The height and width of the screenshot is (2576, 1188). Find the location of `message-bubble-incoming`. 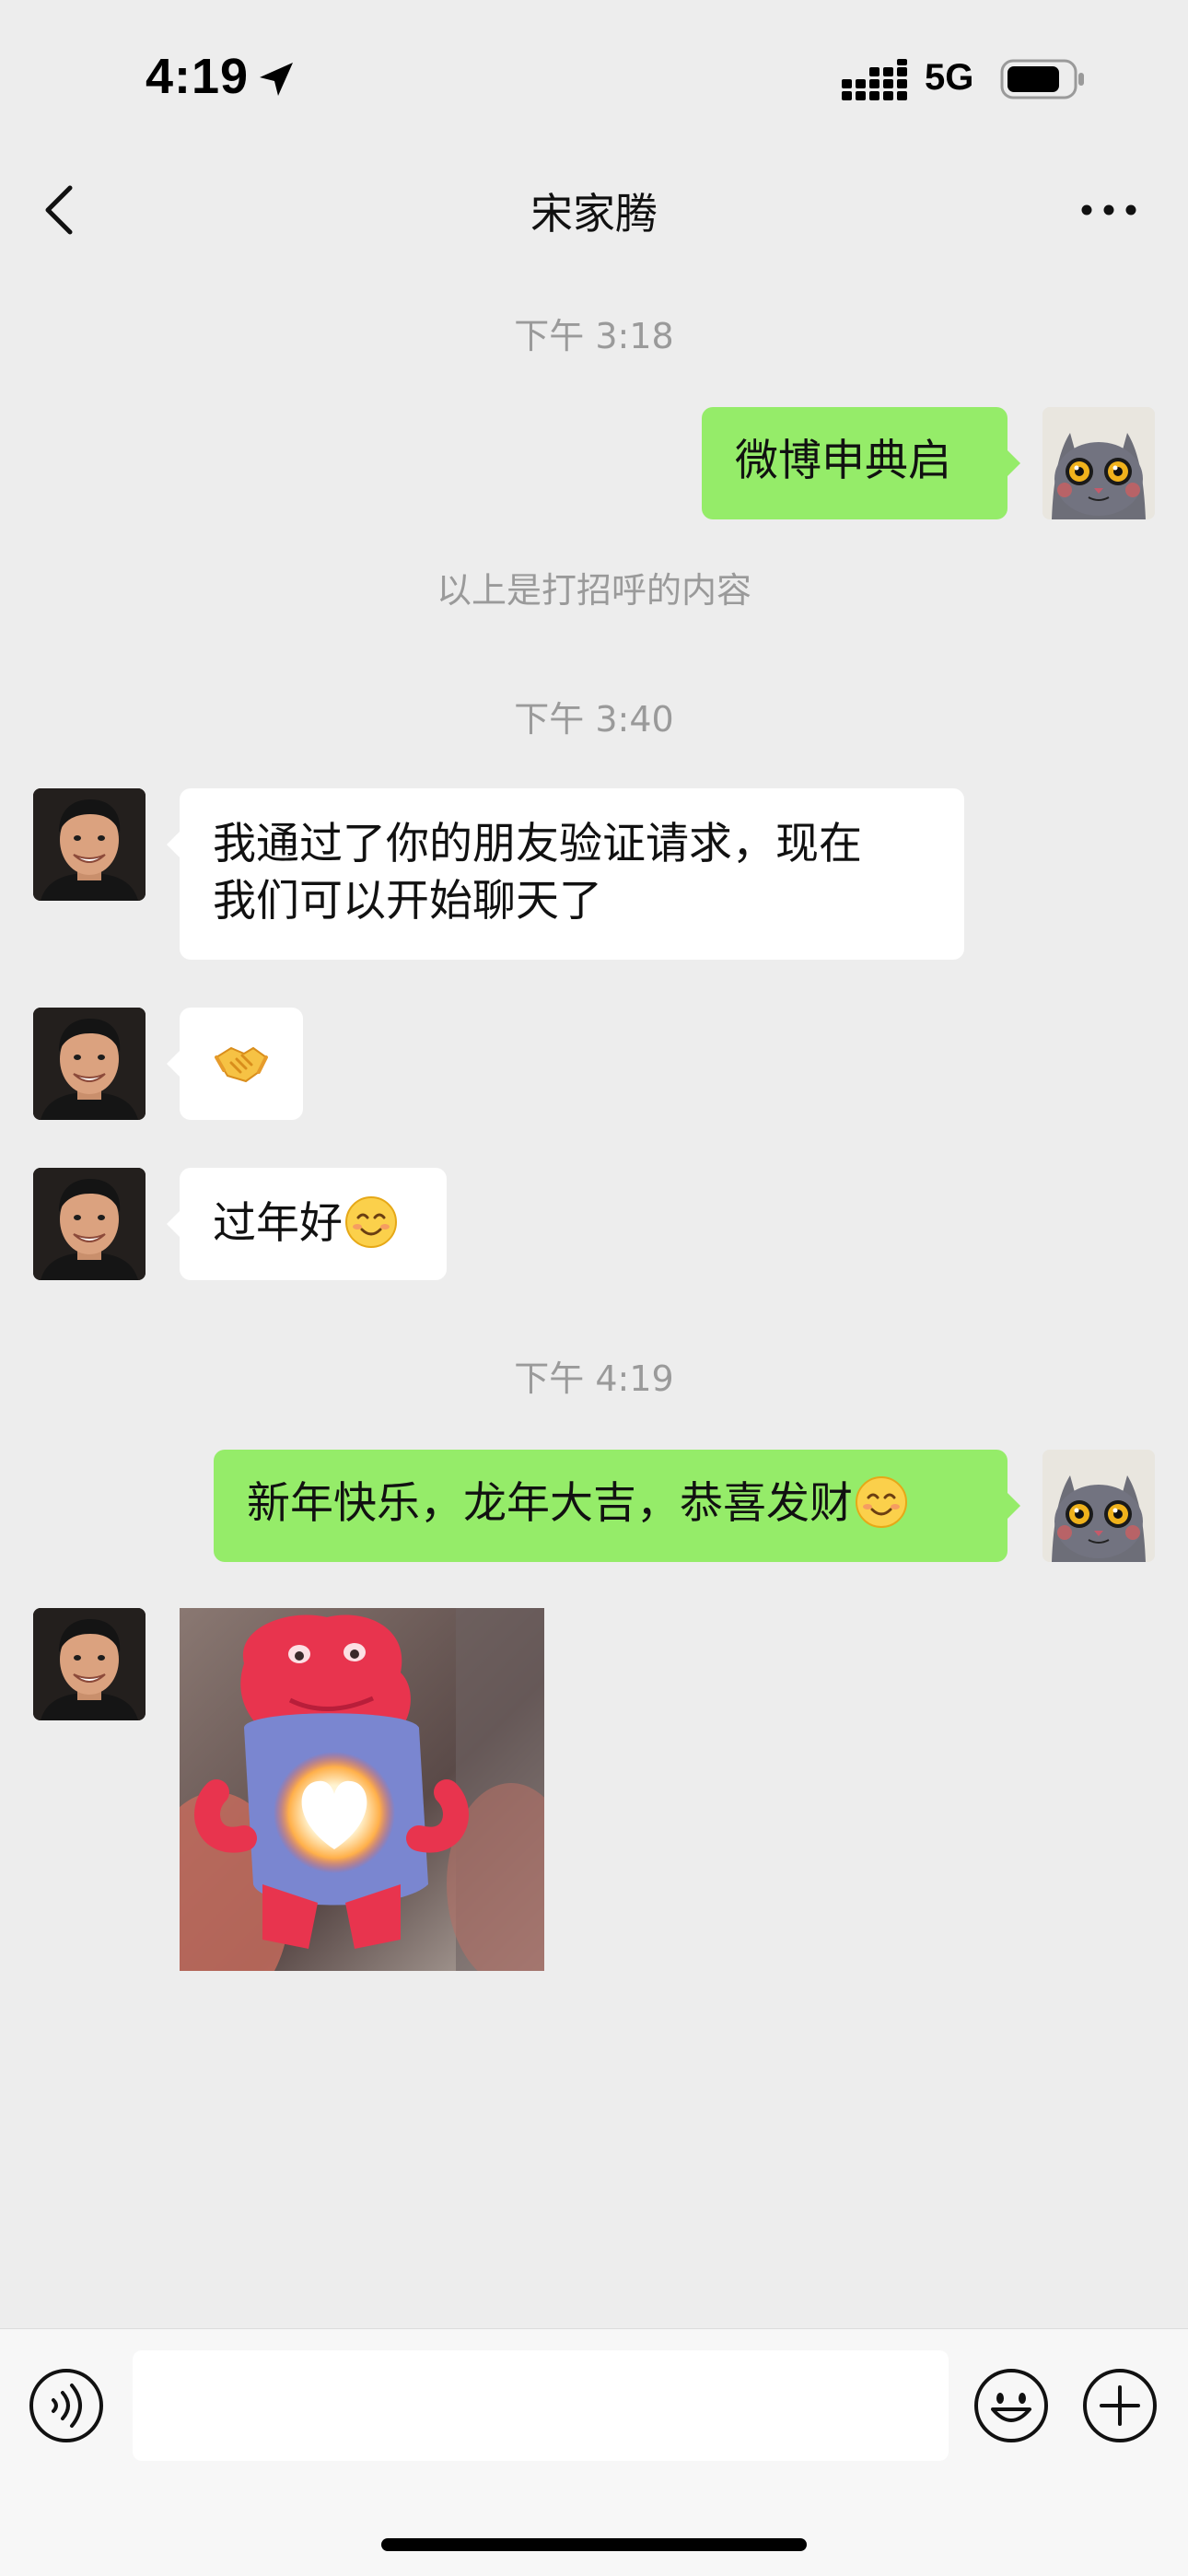

message-bubble-incoming is located at coordinates (242, 1064).